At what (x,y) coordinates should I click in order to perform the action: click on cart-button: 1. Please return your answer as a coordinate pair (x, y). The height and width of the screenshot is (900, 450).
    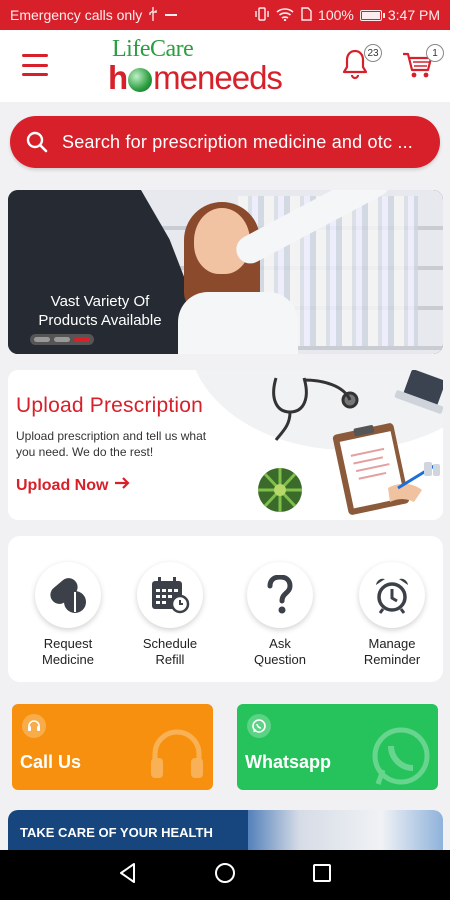
    Looking at the image, I should click on (423, 64).